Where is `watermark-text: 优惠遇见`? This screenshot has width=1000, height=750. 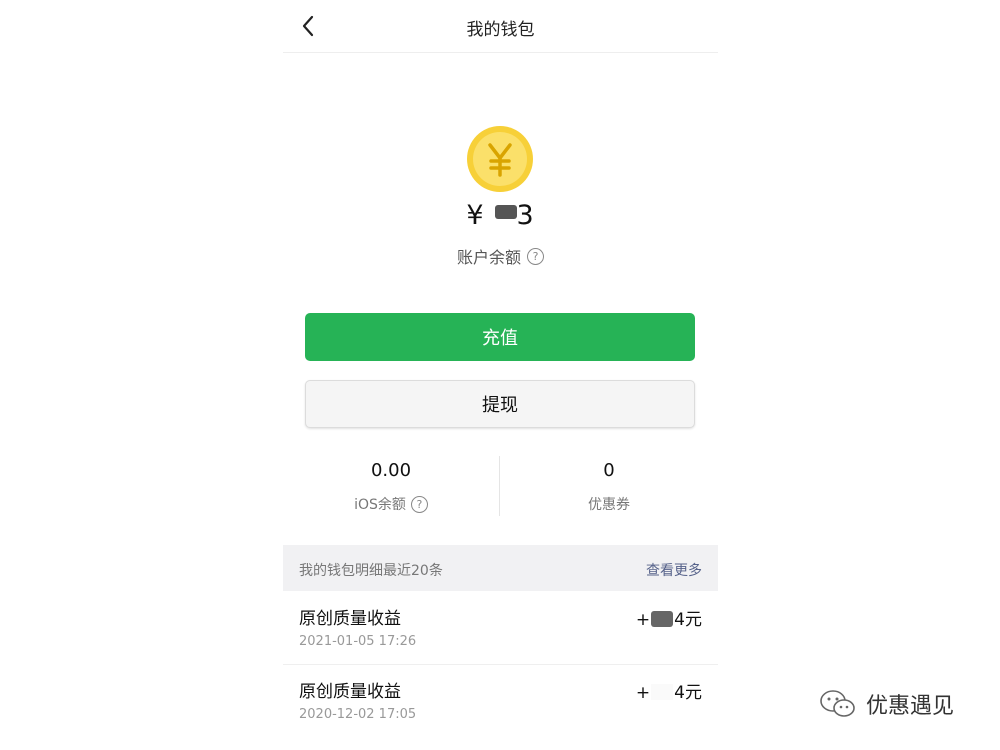
watermark-text: 优惠遇见 is located at coordinates (910, 706).